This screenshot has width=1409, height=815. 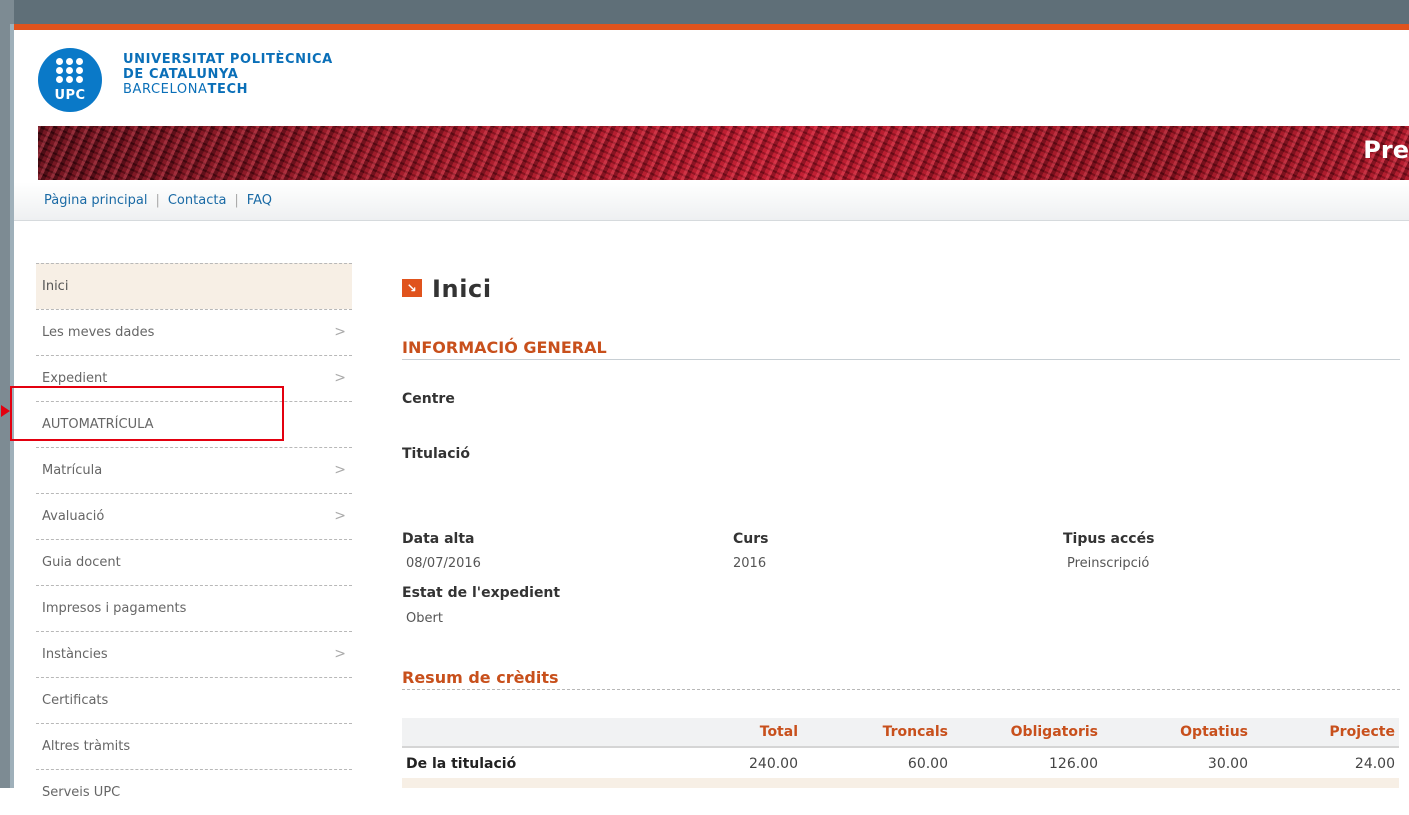 I want to click on arrow-pointer-icon, so click(x=5, y=411).